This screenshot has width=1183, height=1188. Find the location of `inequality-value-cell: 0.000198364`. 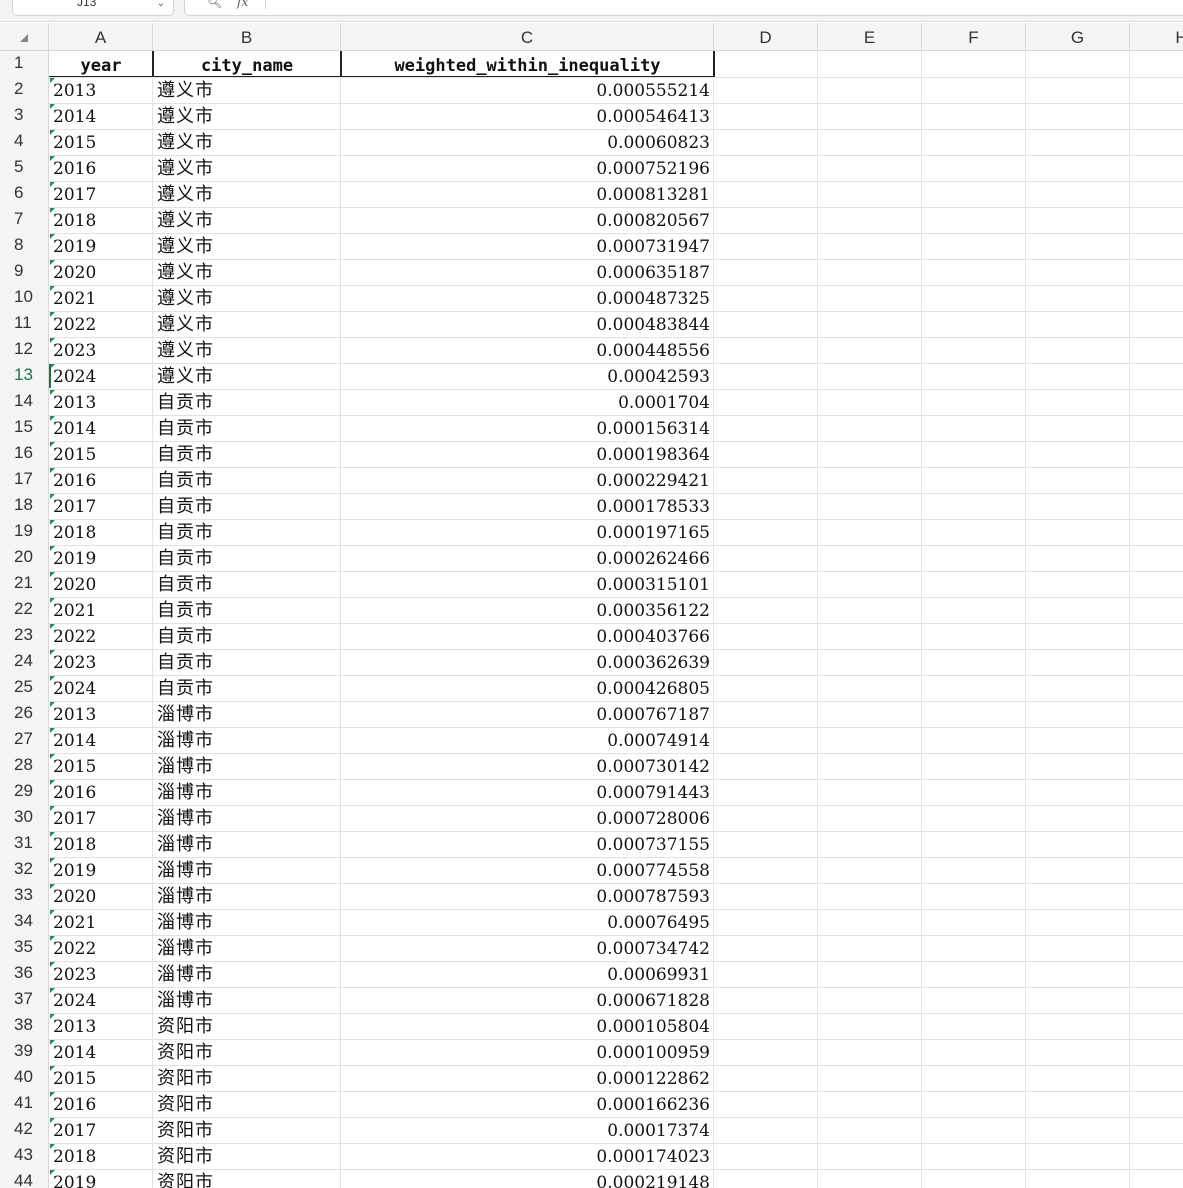

inequality-value-cell: 0.000198364 is located at coordinates (527, 454).